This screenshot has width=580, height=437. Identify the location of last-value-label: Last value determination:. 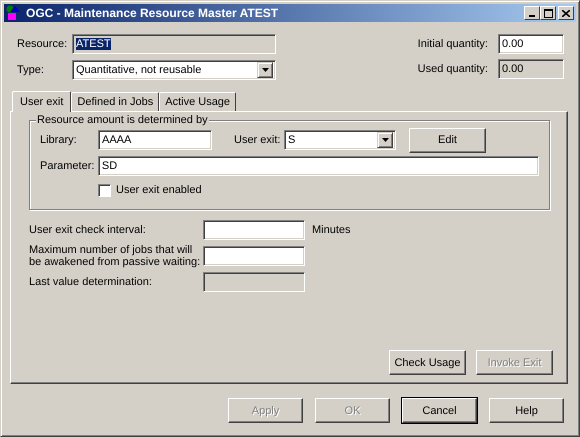
(91, 282).